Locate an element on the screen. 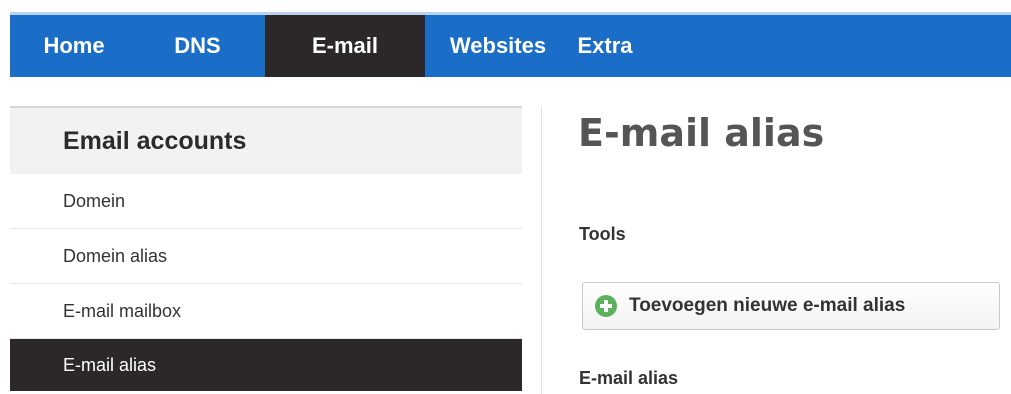 This screenshot has height=394, width=1011. nav-home: Home is located at coordinates (80, 46).